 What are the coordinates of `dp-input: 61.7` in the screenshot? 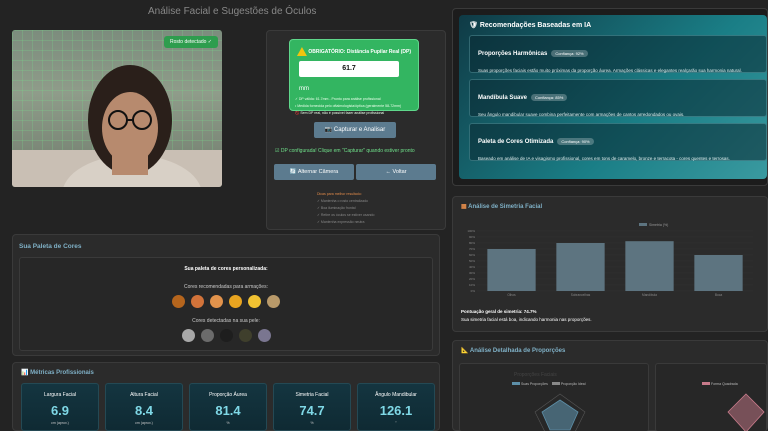 It's located at (349, 69).